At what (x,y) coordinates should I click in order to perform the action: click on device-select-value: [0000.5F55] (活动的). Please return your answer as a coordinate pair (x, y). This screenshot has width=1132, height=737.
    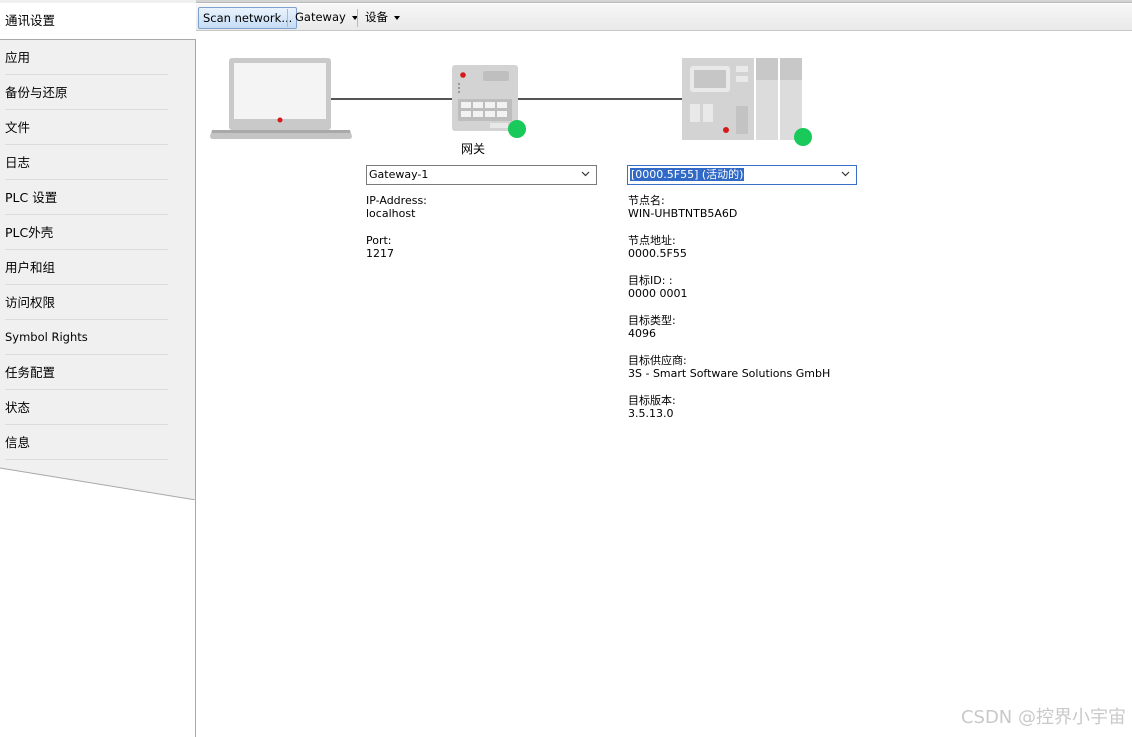
    Looking at the image, I should click on (687, 174).